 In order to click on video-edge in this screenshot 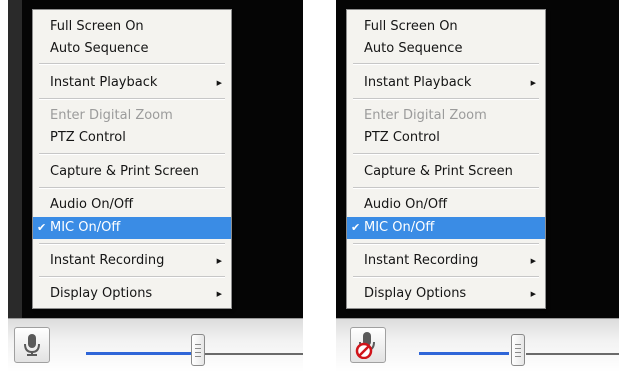, I will do `click(15, 159)`.